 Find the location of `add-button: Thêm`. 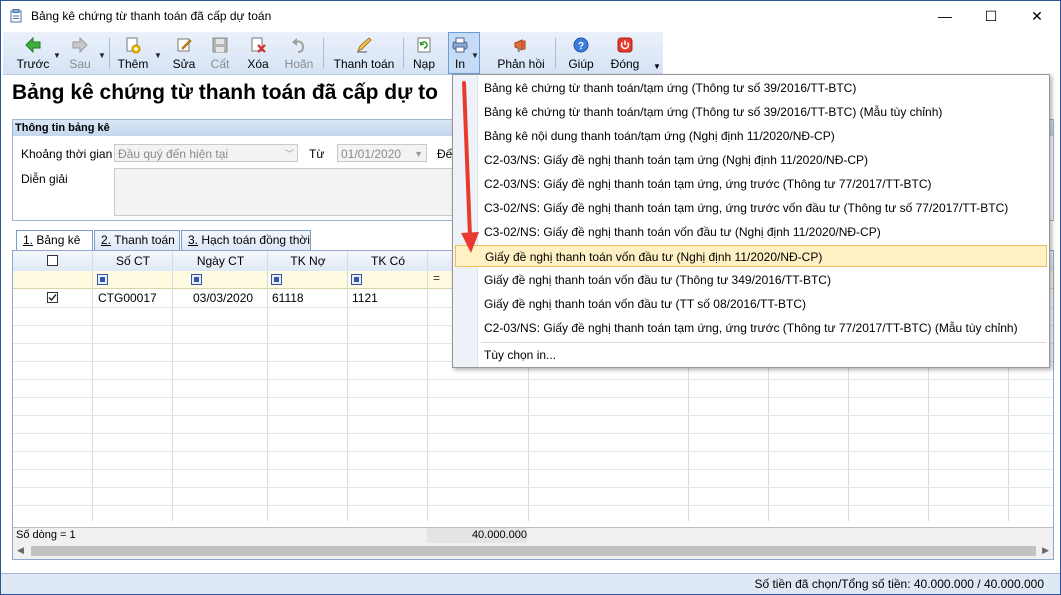

add-button: Thêm is located at coordinates (133, 53).